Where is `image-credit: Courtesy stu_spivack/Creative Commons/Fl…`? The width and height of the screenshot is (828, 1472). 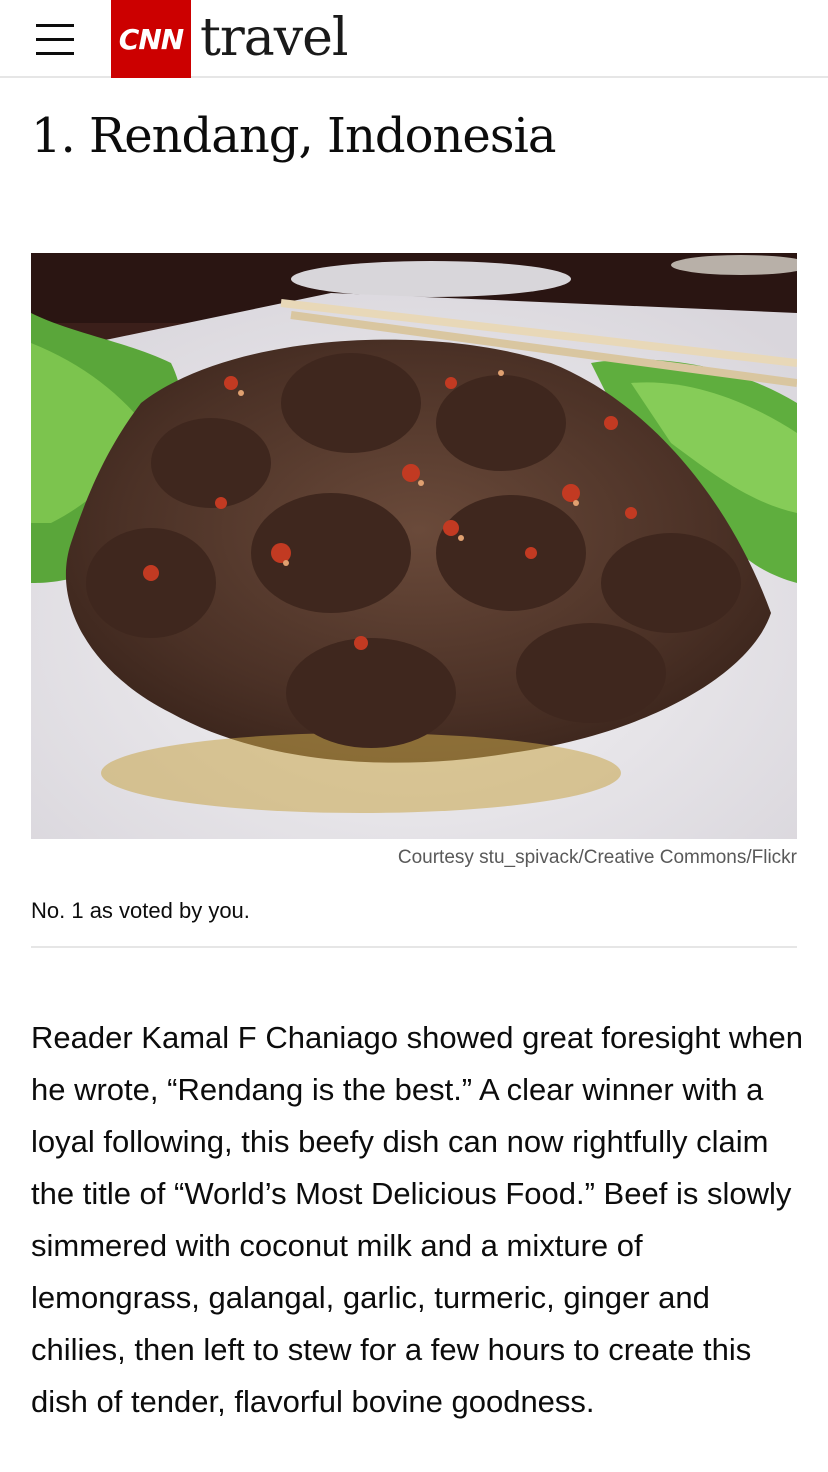
image-credit: Courtesy stu_spivack/Creative Commons/Fl… is located at coordinates (597, 857).